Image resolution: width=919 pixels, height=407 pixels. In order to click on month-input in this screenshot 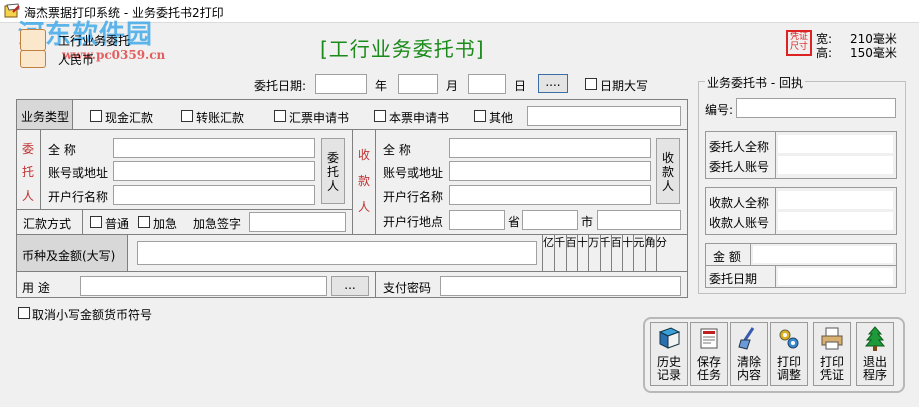, I will do `click(418, 84)`.